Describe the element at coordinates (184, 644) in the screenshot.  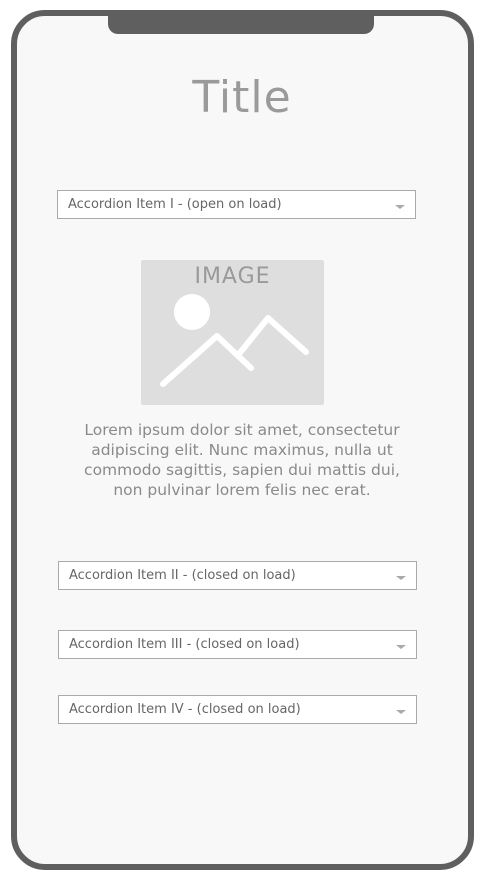
I see `accordion-item-3-label: Accordion Item III - (closed on load)` at that location.